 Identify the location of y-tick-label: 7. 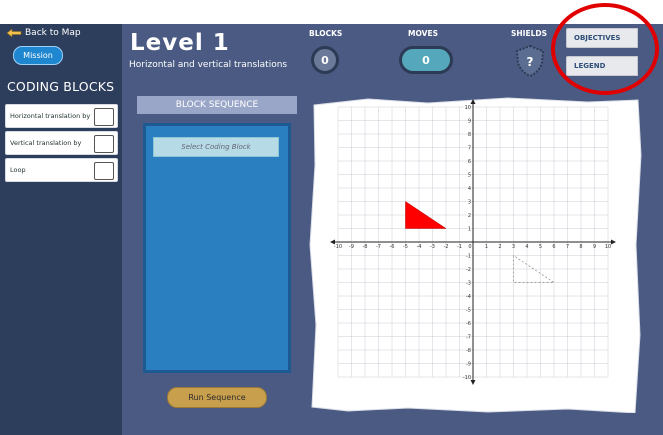
(469, 149).